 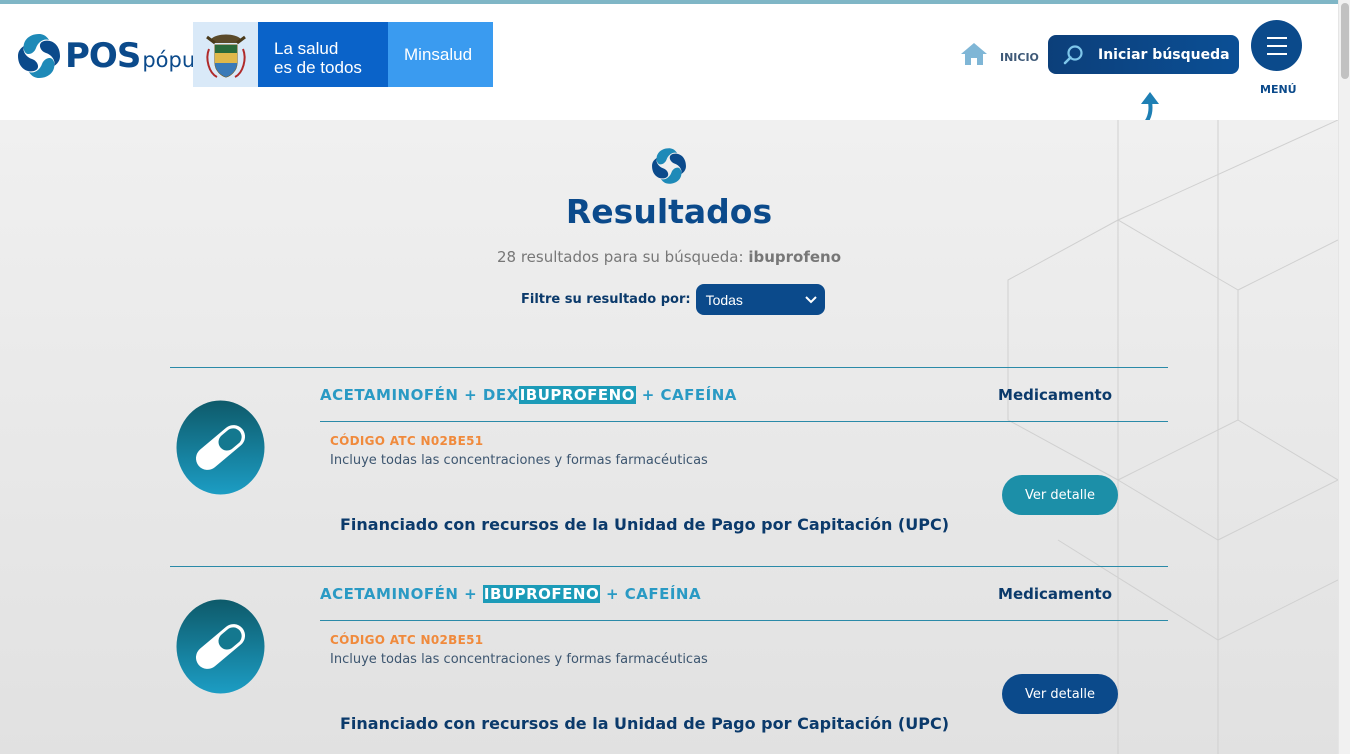 I want to click on menu-label: MENÚ, so click(x=1278, y=89).